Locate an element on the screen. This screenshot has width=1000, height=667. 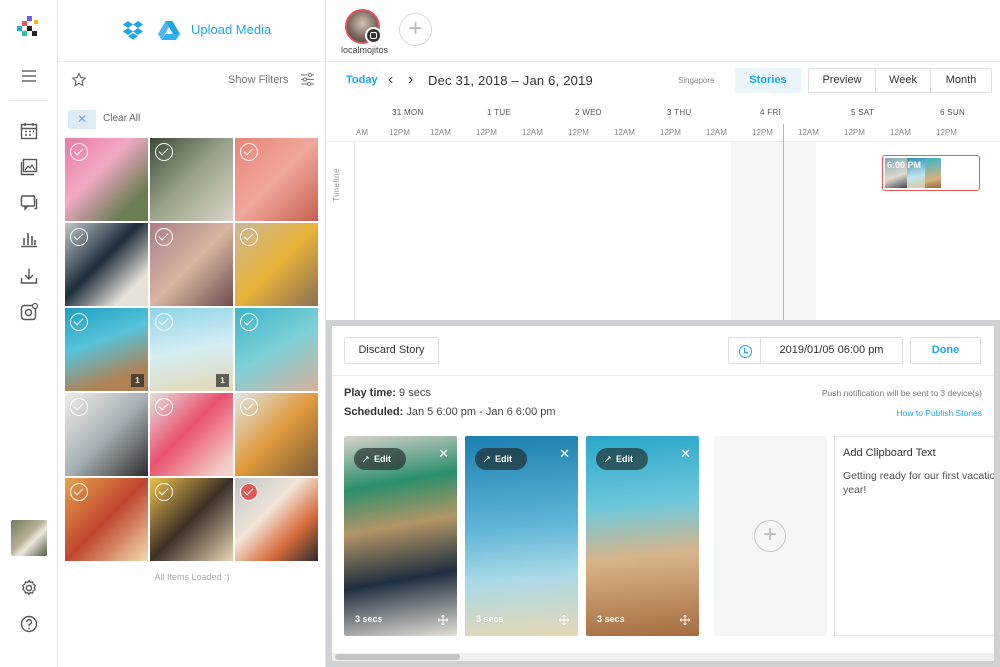
download-icon is located at coordinates (29, 276).